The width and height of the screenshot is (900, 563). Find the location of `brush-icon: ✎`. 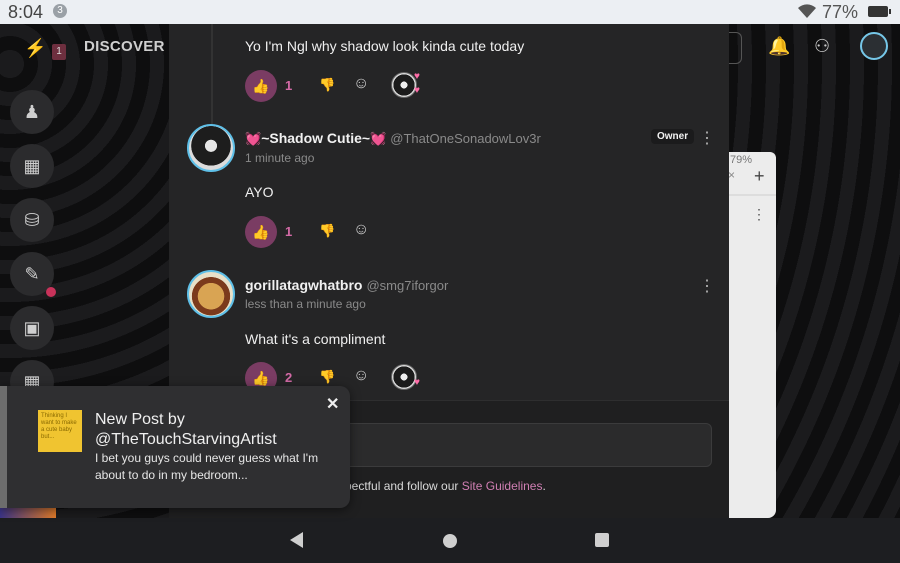

brush-icon: ✎ is located at coordinates (32, 273).